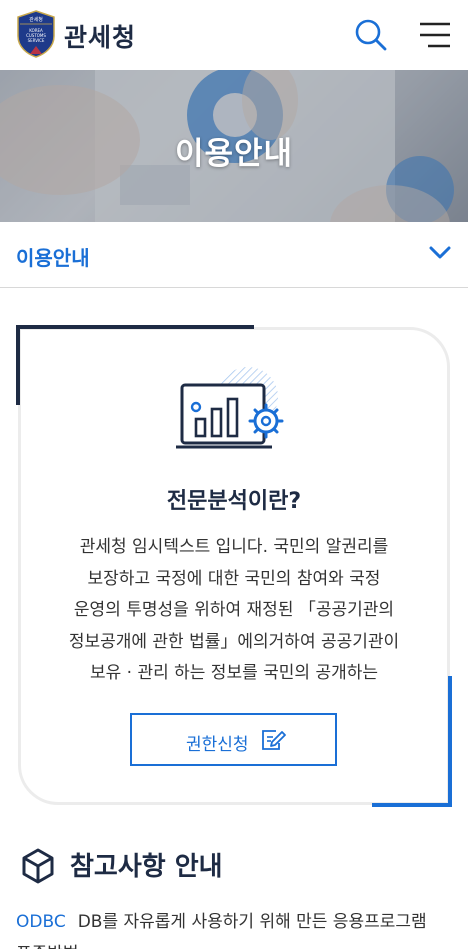 The height and width of the screenshot is (949, 468). What do you see at coordinates (234, 578) in the screenshot?
I see `card-description-line: 보장하고 국정에 대한 국민의 참여와 국정` at bounding box center [234, 578].